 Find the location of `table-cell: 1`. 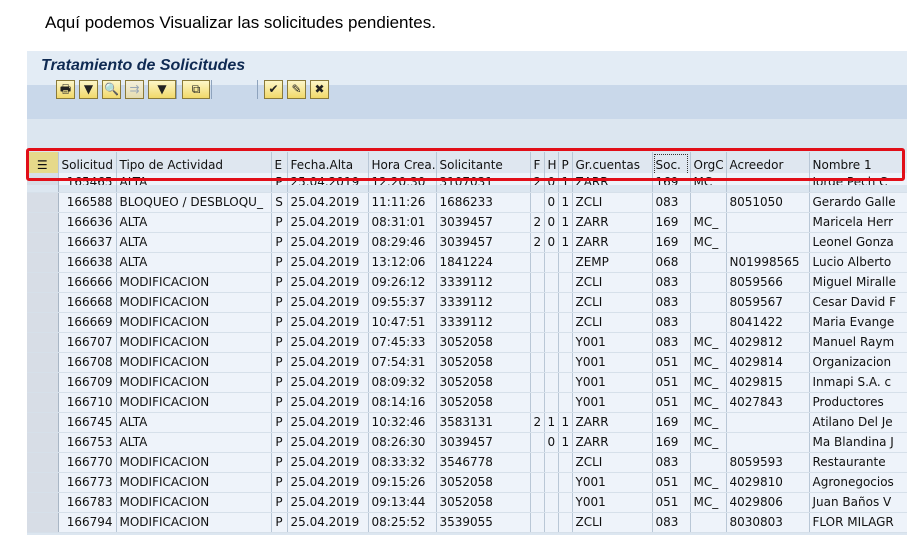

table-cell: 1 is located at coordinates (565, 202).